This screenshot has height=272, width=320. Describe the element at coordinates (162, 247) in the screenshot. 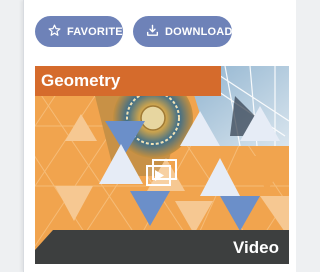

I see `media-type-banner: Video` at that location.